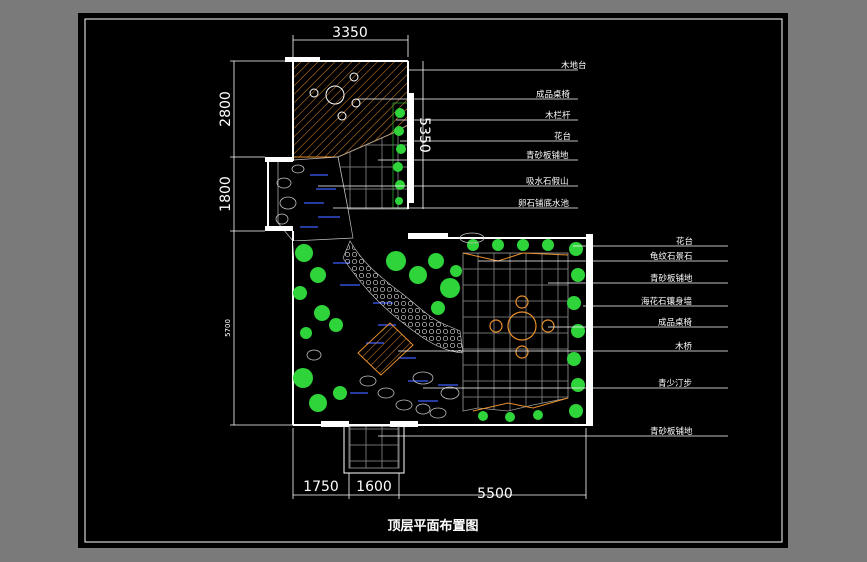 Image resolution: width=867 pixels, height=562 pixels. Describe the element at coordinates (432, 526) in the screenshot. I see `drawing-title: 顶层平面布置图` at that location.